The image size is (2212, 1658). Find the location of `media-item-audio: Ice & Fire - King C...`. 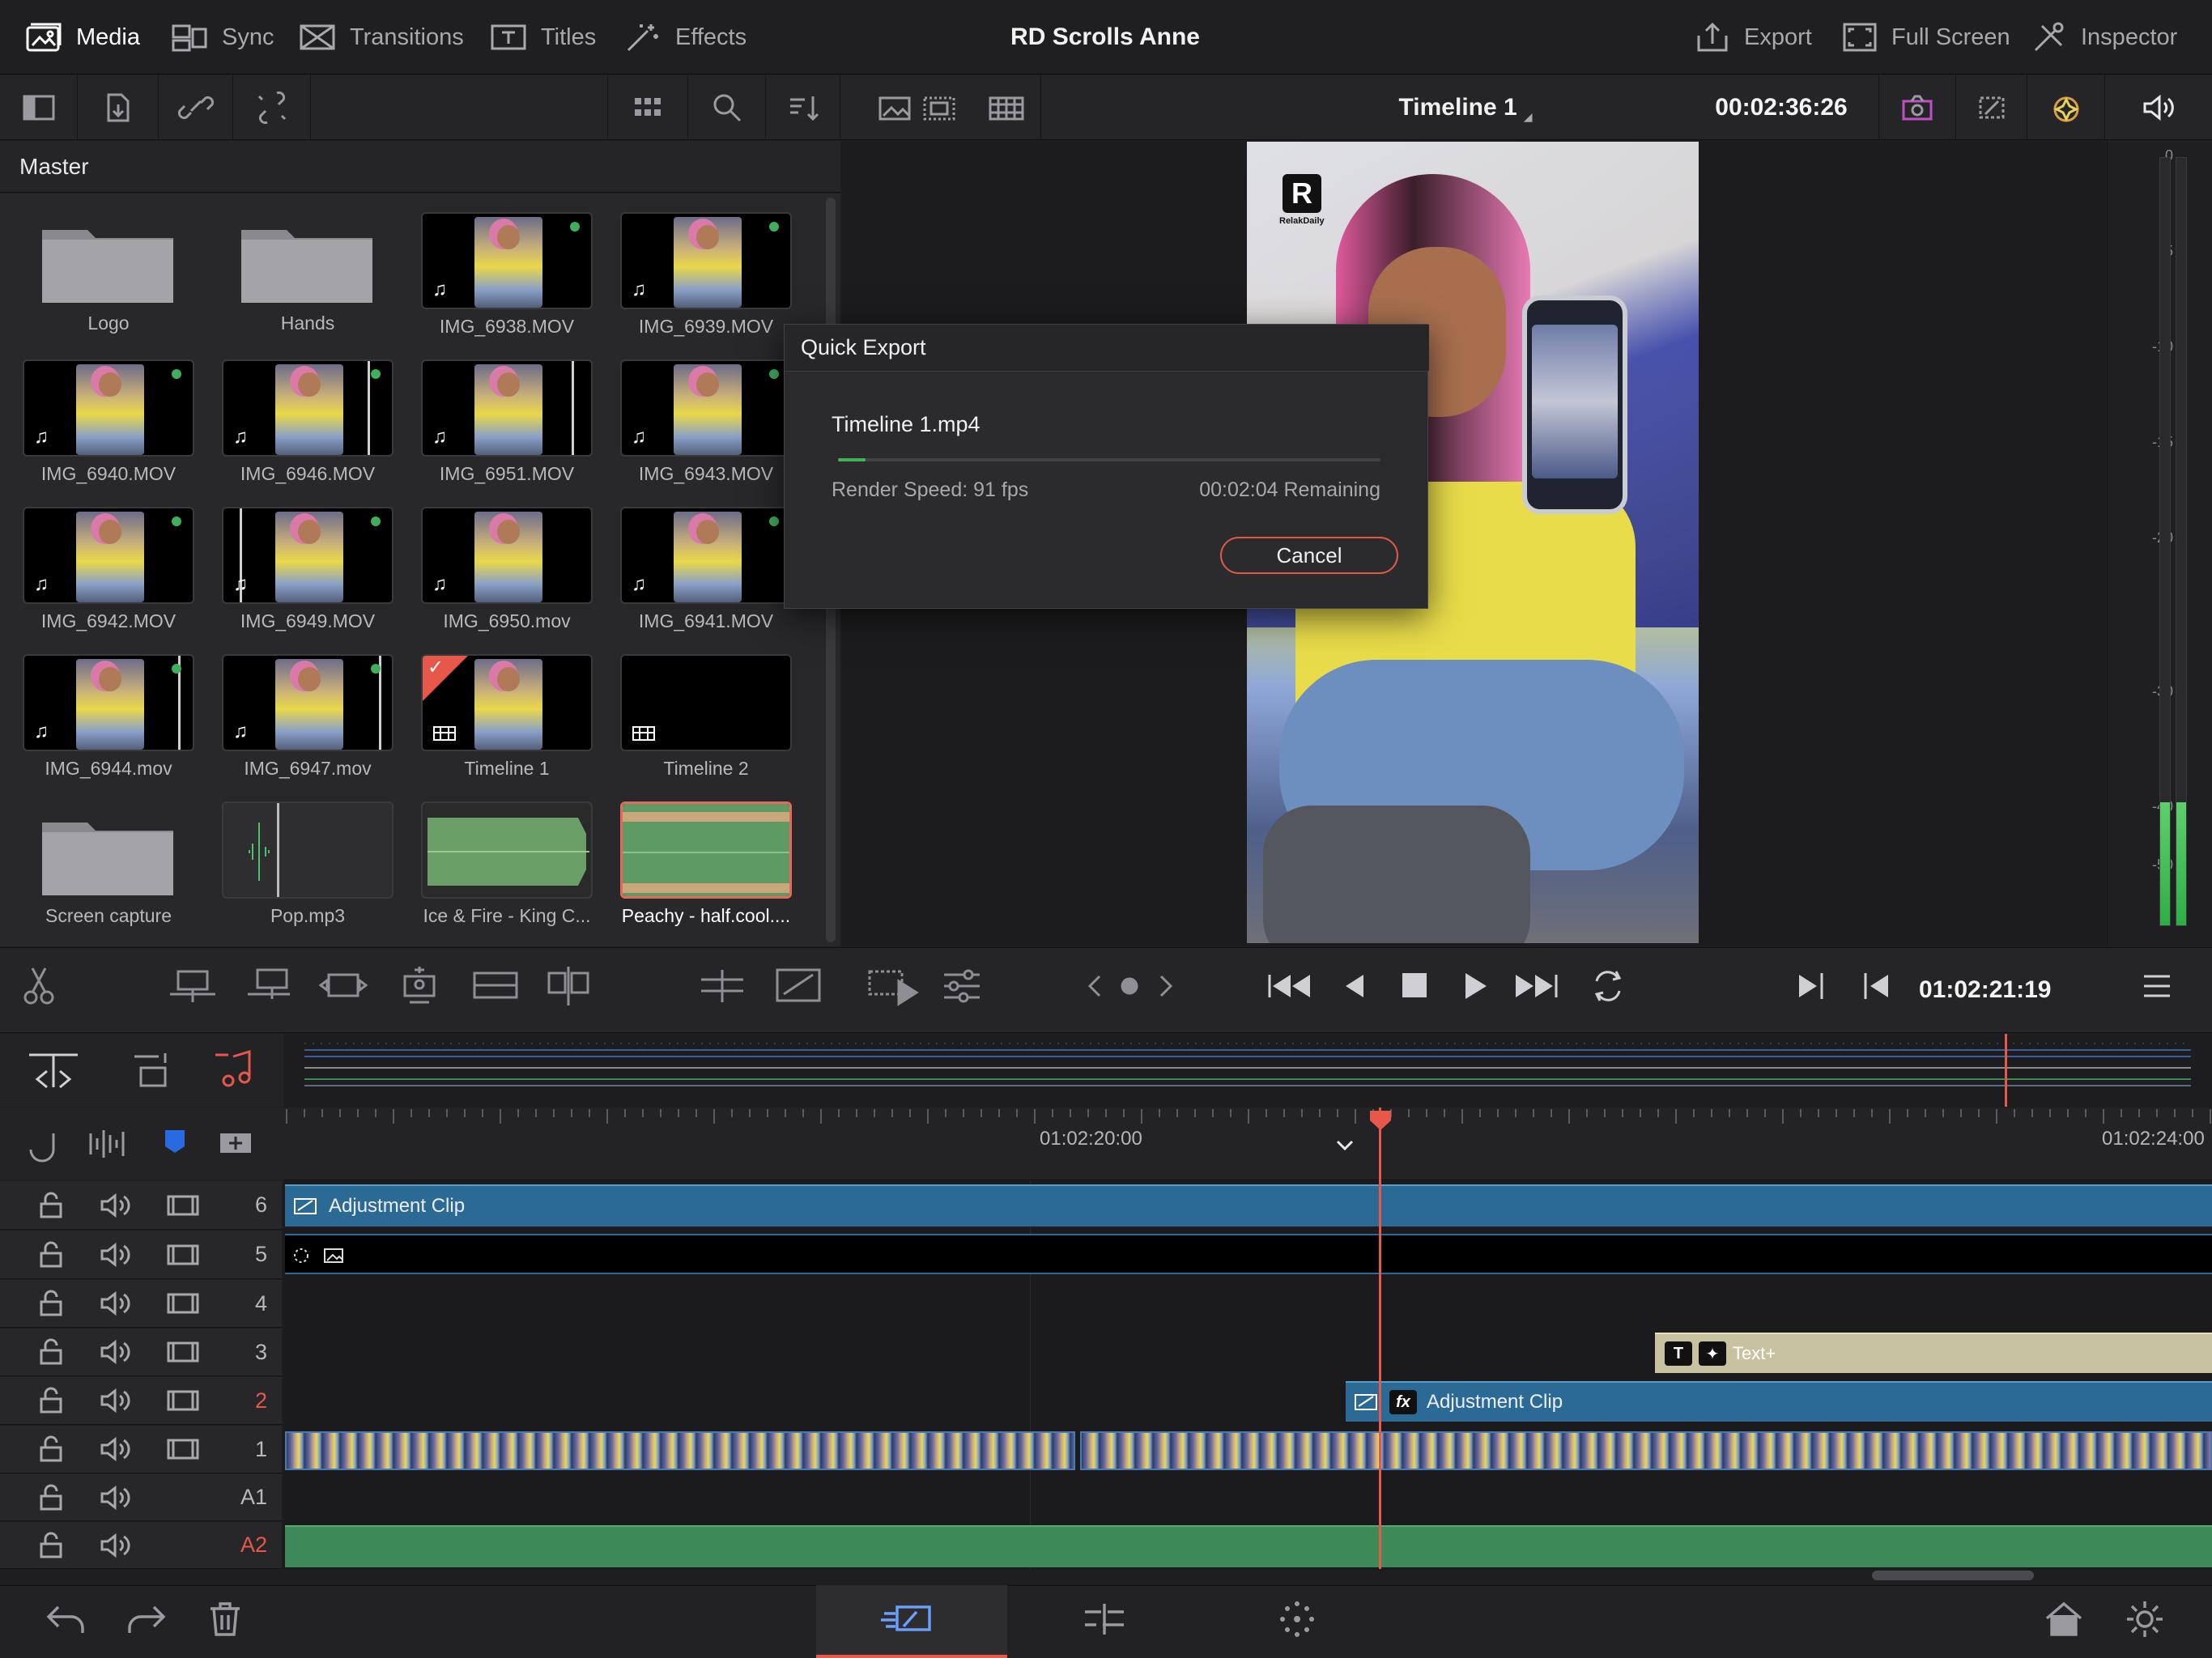

media-item-audio: Ice & Fire - King C... is located at coordinates (507, 864).